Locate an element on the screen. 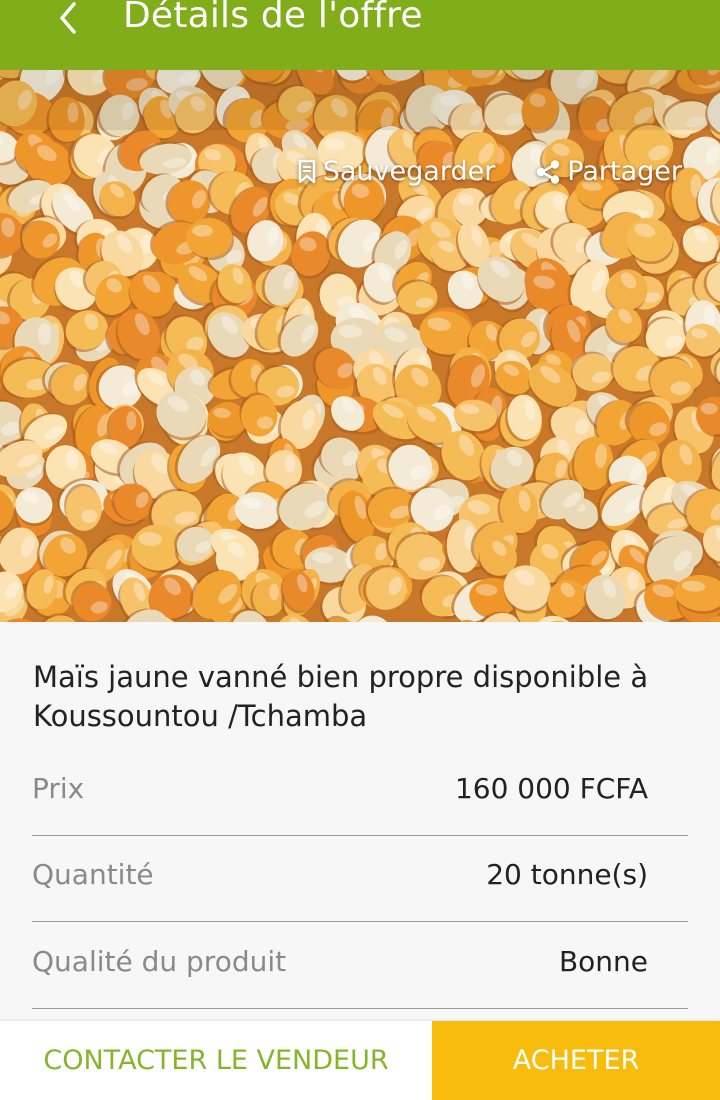 The image size is (720, 1100). save-label: Sauvegarder is located at coordinates (409, 171).